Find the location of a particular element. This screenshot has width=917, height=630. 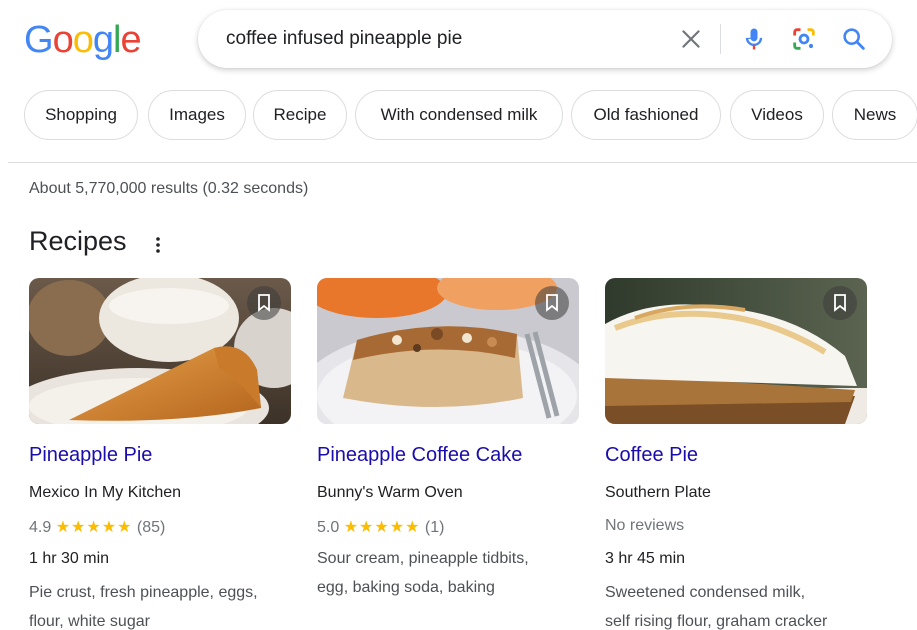

mic-icon is located at coordinates (754, 39).